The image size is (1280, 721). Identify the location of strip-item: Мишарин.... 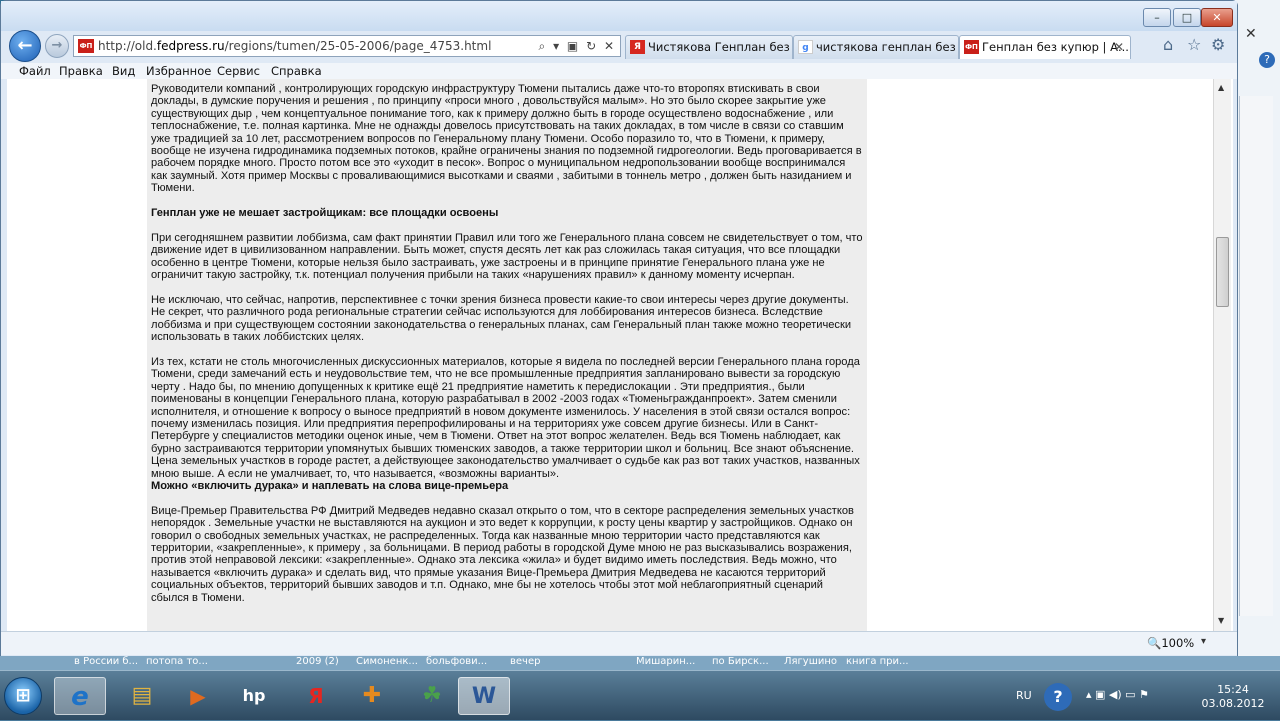
(666, 661).